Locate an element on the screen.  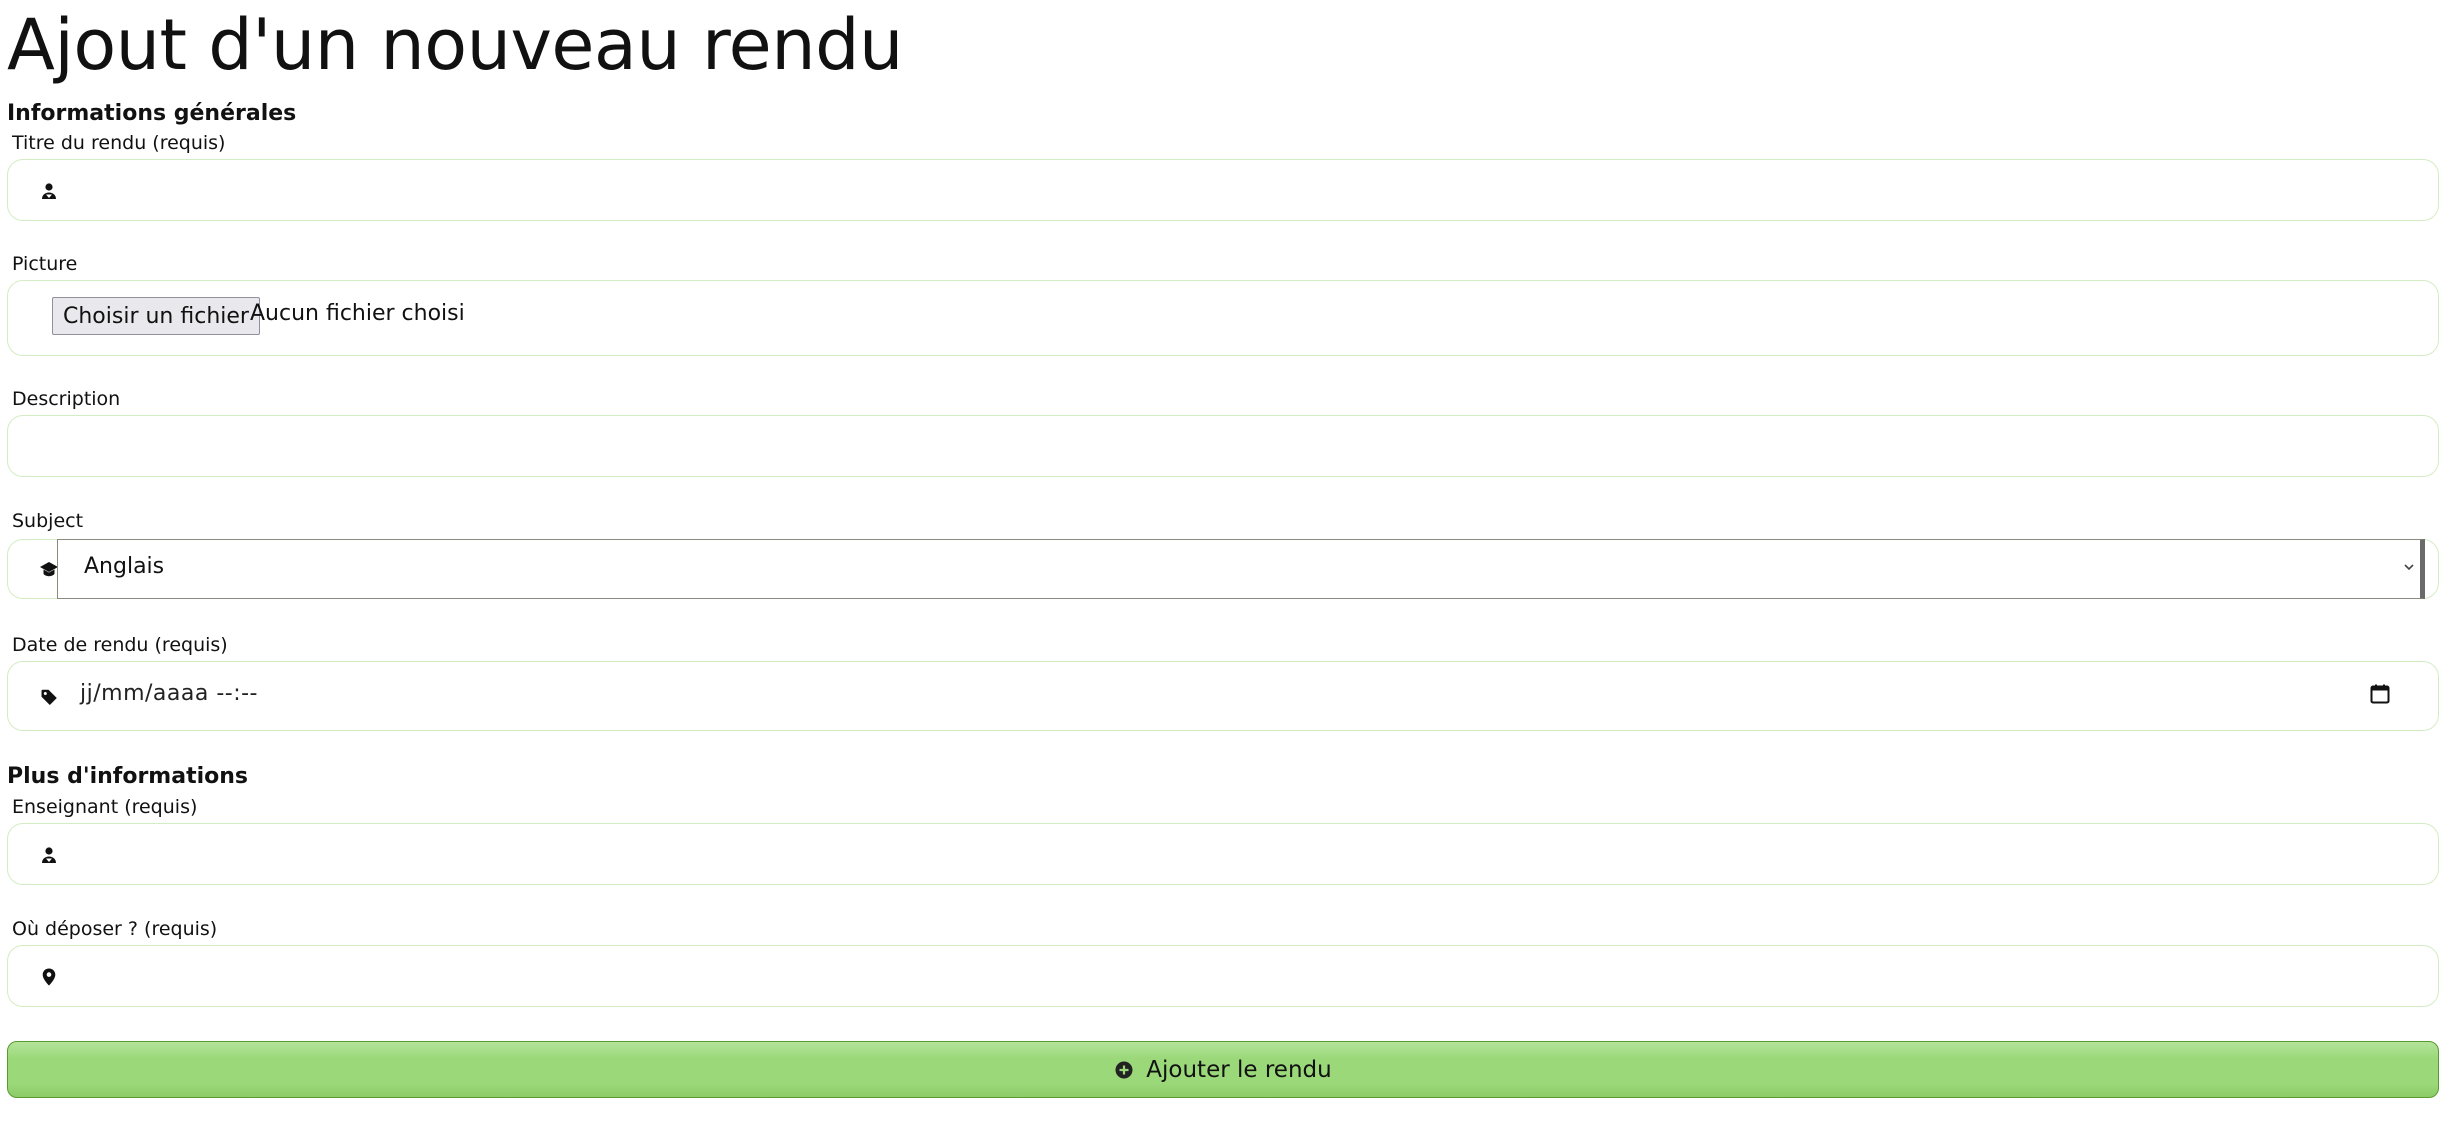
calendar-icon is located at coordinates (2380, 694).